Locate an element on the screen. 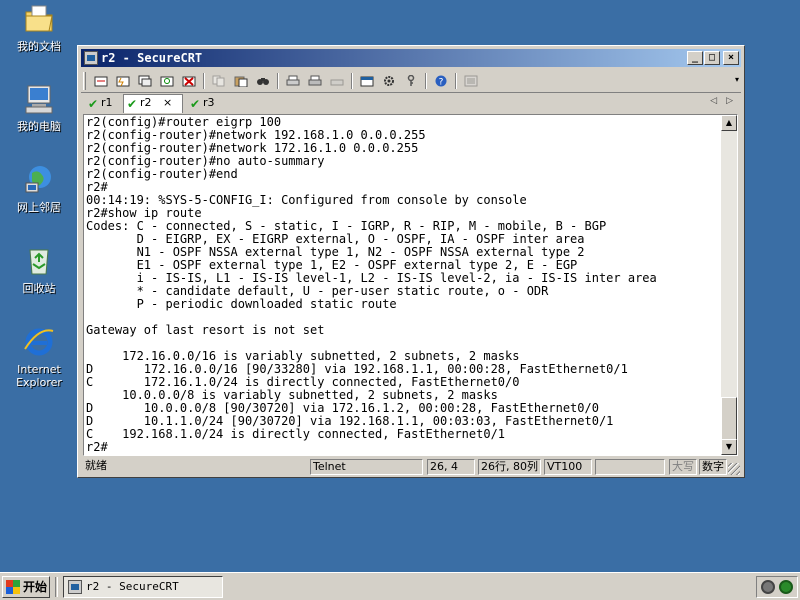 Image resolution: width=800 pixels, height=600 pixels. taskbar-separator is located at coordinates (56, 587).